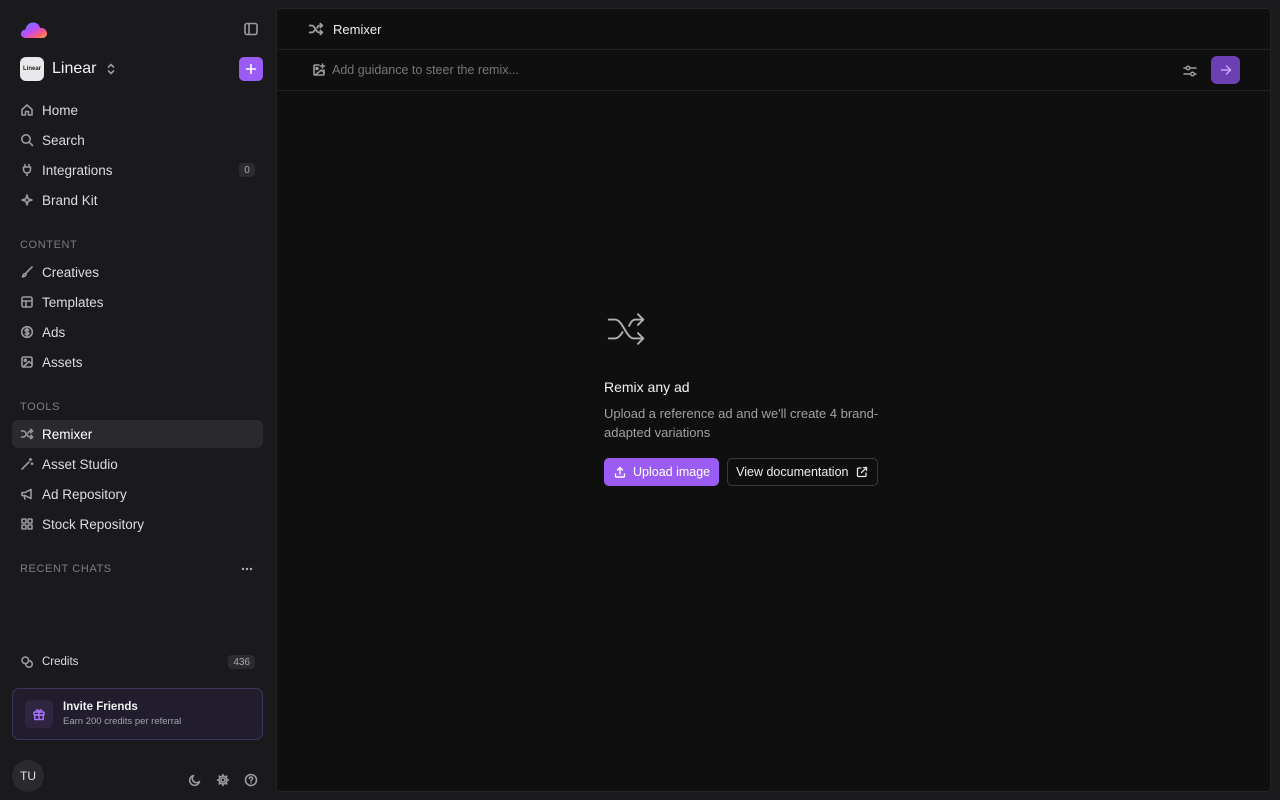 This screenshot has height=800, width=1280. Describe the element at coordinates (34, 29) in the screenshot. I see `cloud-logo-icon` at that location.